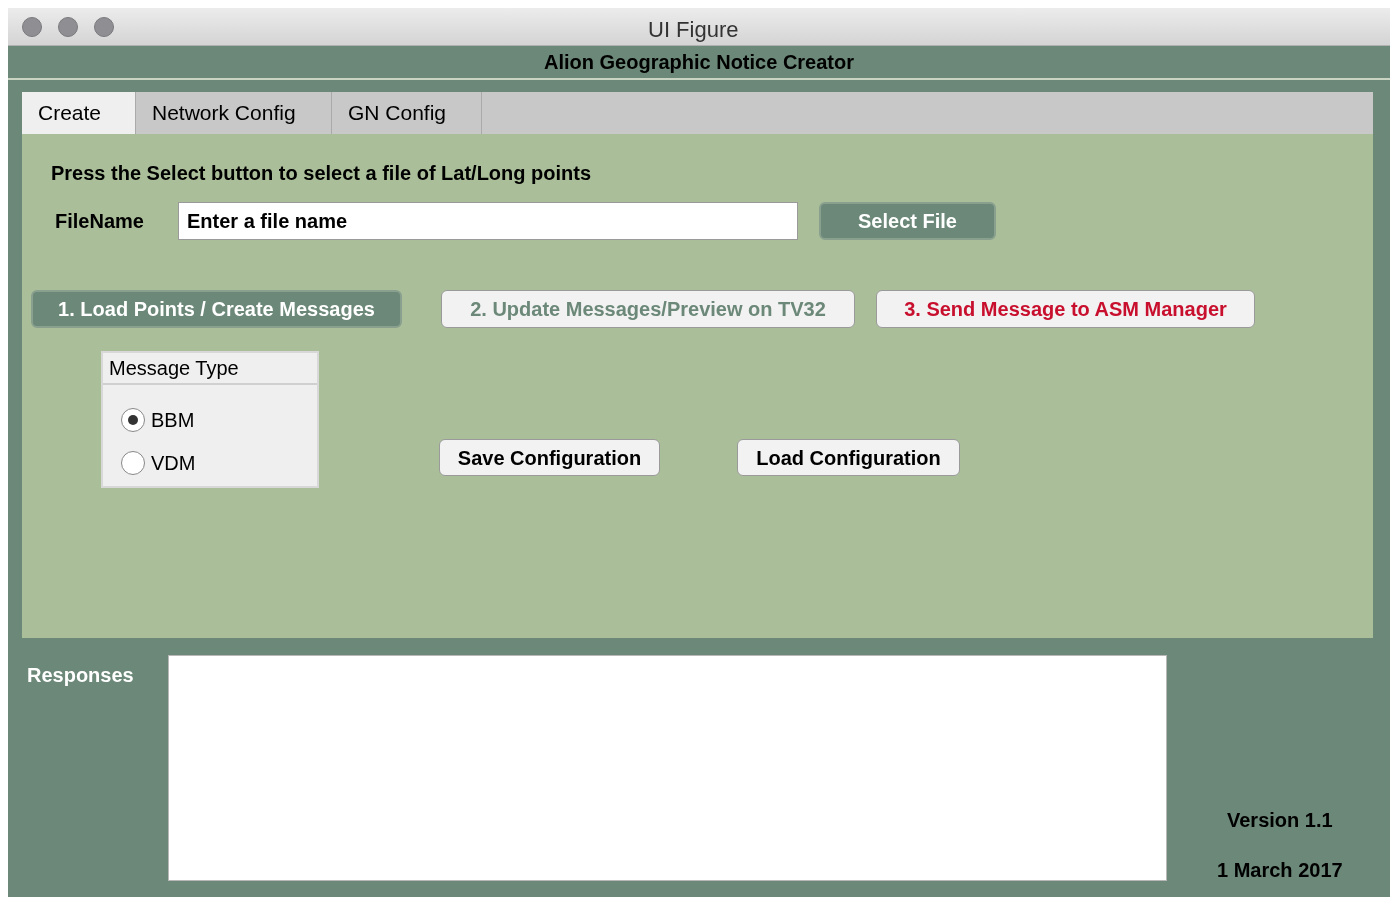 This screenshot has width=1395, height=897. I want to click on app-title: Alion Geographic Notice Creator, so click(699, 62).